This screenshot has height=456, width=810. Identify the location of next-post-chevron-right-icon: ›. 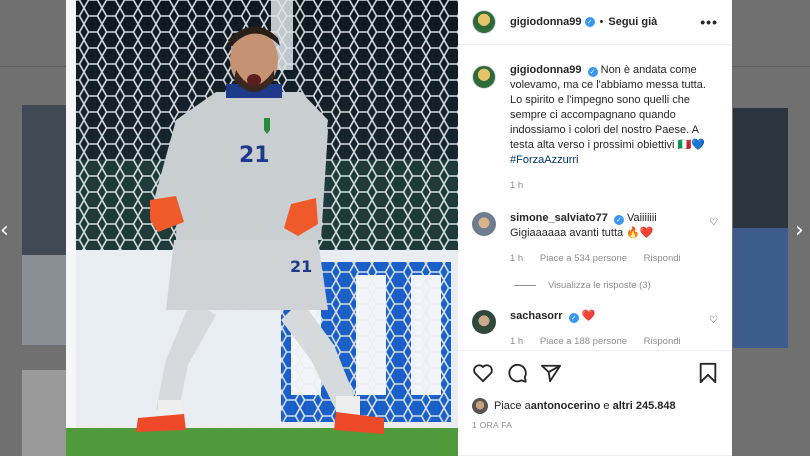
(799, 230).